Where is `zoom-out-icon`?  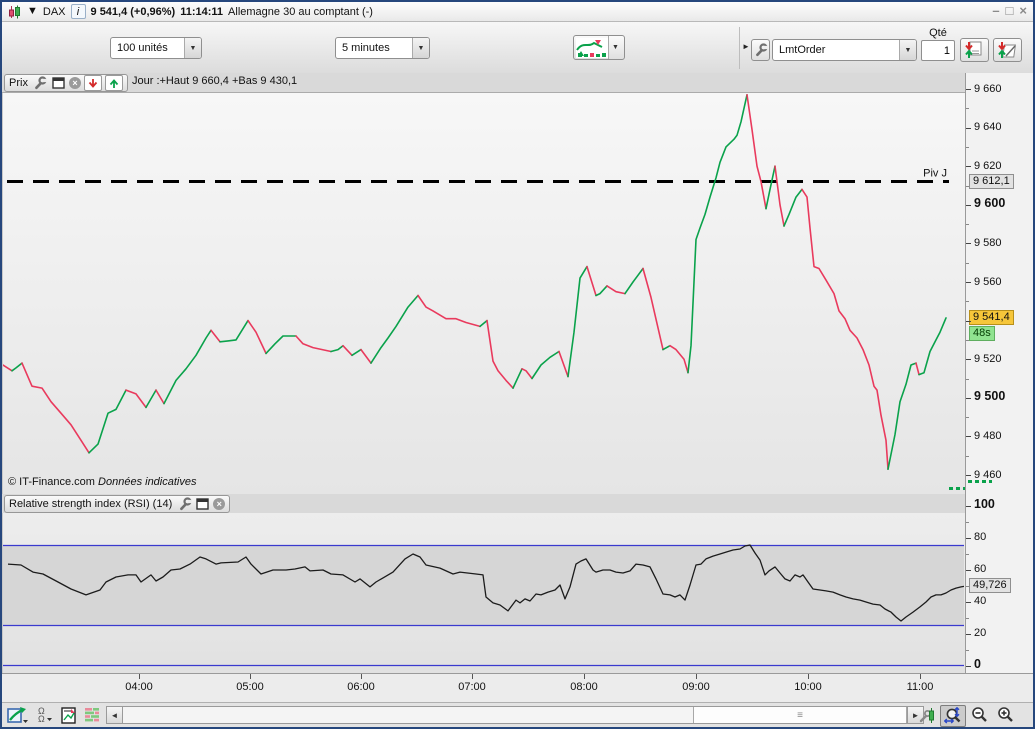
zoom-out-icon is located at coordinates (979, 714).